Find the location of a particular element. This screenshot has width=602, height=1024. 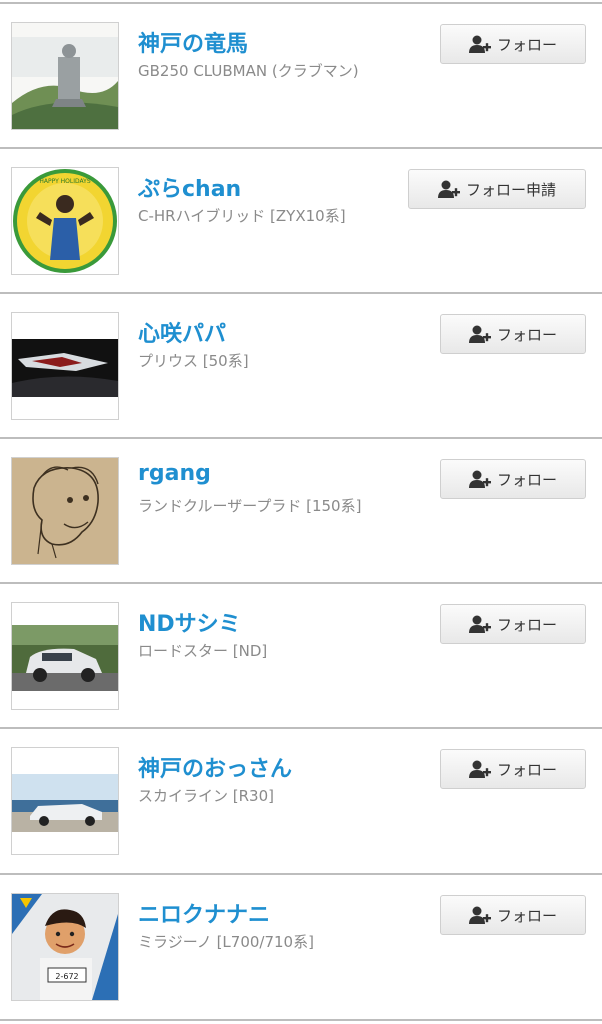

car-model: ランドクルーザープラド [150系] is located at coordinates (250, 506).